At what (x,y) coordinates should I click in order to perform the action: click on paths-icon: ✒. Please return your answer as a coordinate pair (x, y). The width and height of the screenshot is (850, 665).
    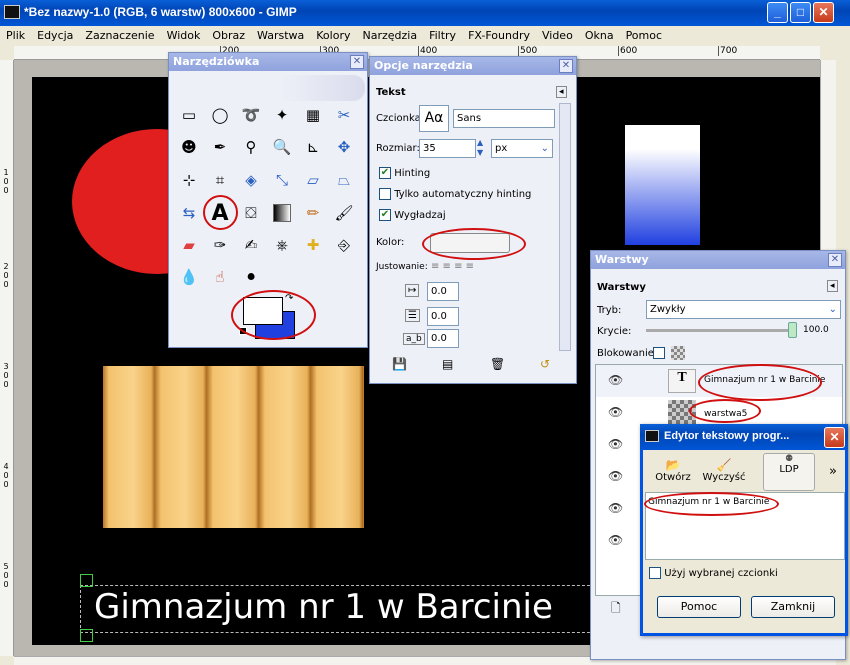
    Looking at the image, I should click on (220, 147).